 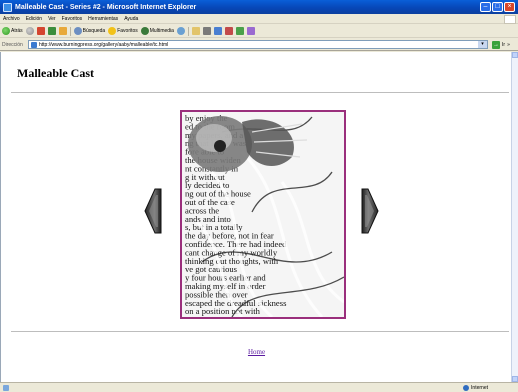 I want to click on vertical-scrollbar, so click(x=514, y=217).